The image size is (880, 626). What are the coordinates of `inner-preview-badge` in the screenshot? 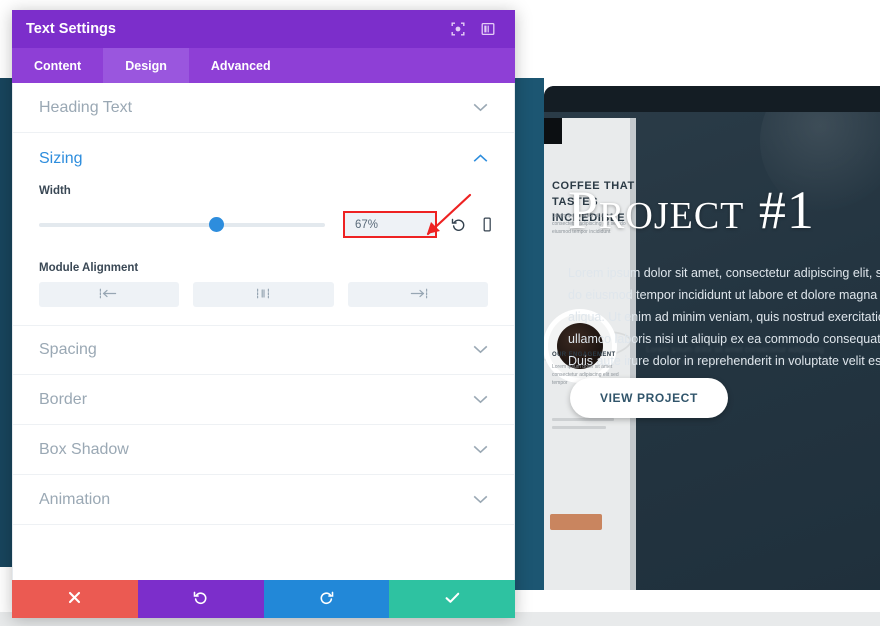 It's located at (576, 522).